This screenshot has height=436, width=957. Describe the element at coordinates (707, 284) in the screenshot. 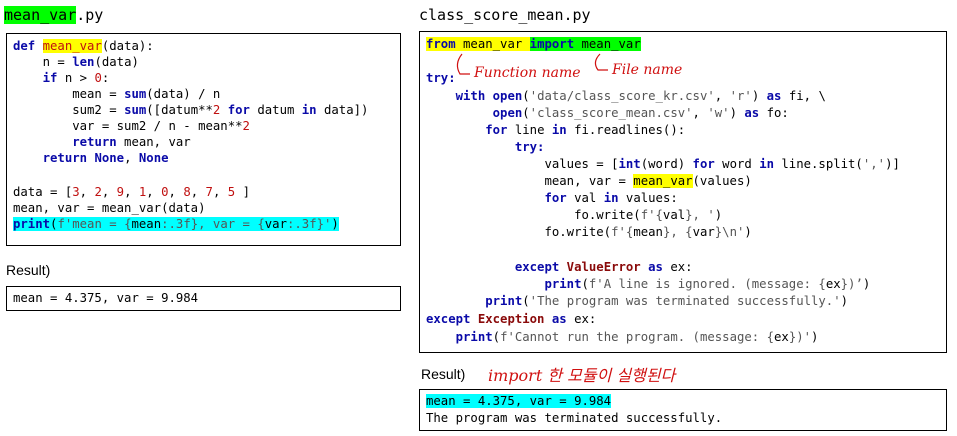

I see `string: f'A line is ignored. (message: {` at that location.